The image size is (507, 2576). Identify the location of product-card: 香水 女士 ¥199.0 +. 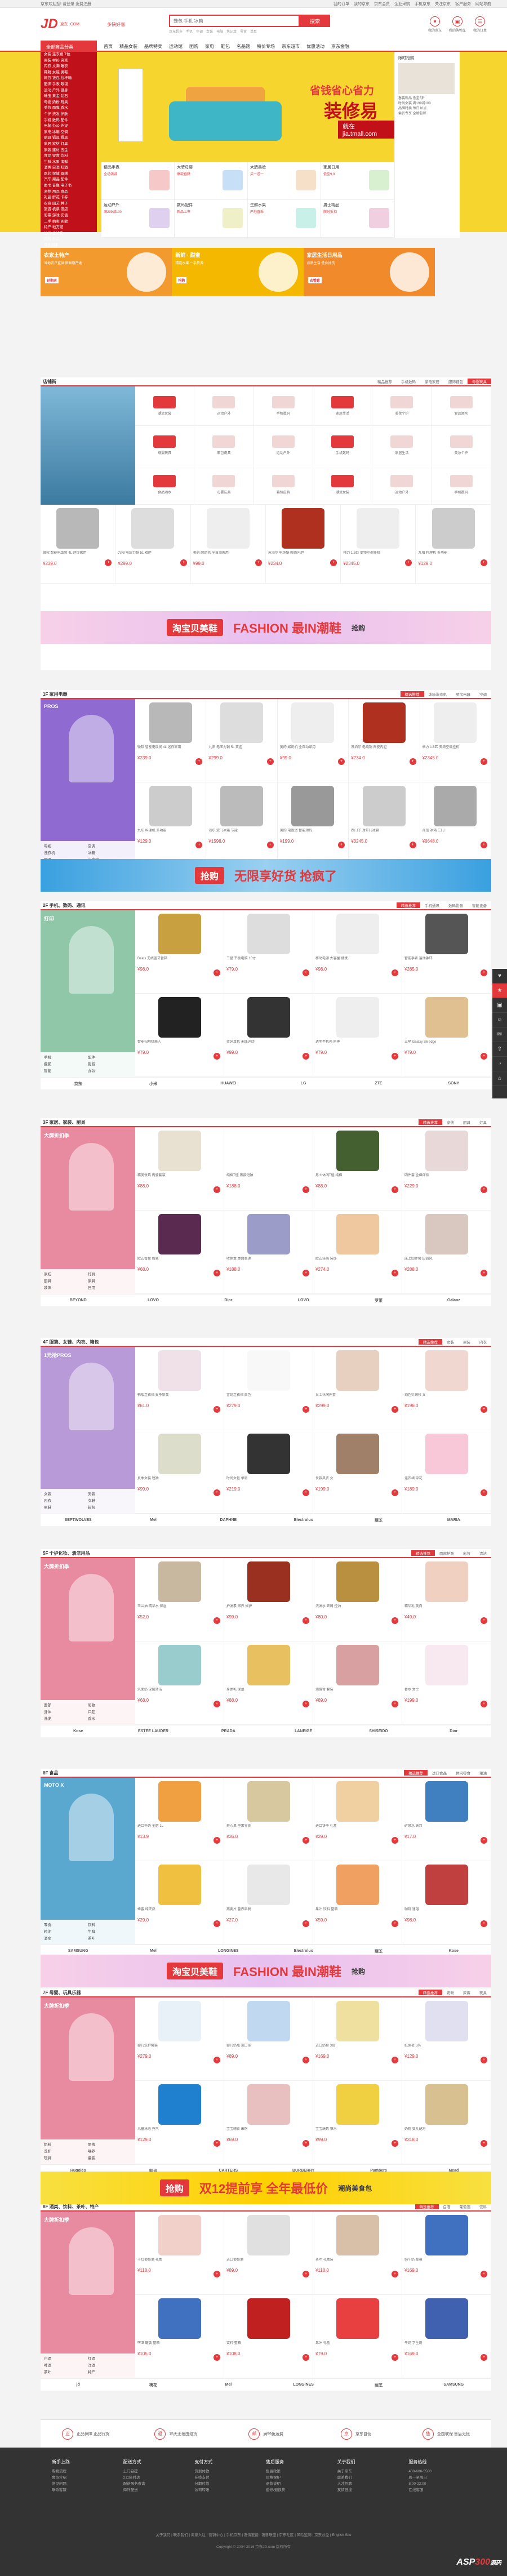
(446, 1683).